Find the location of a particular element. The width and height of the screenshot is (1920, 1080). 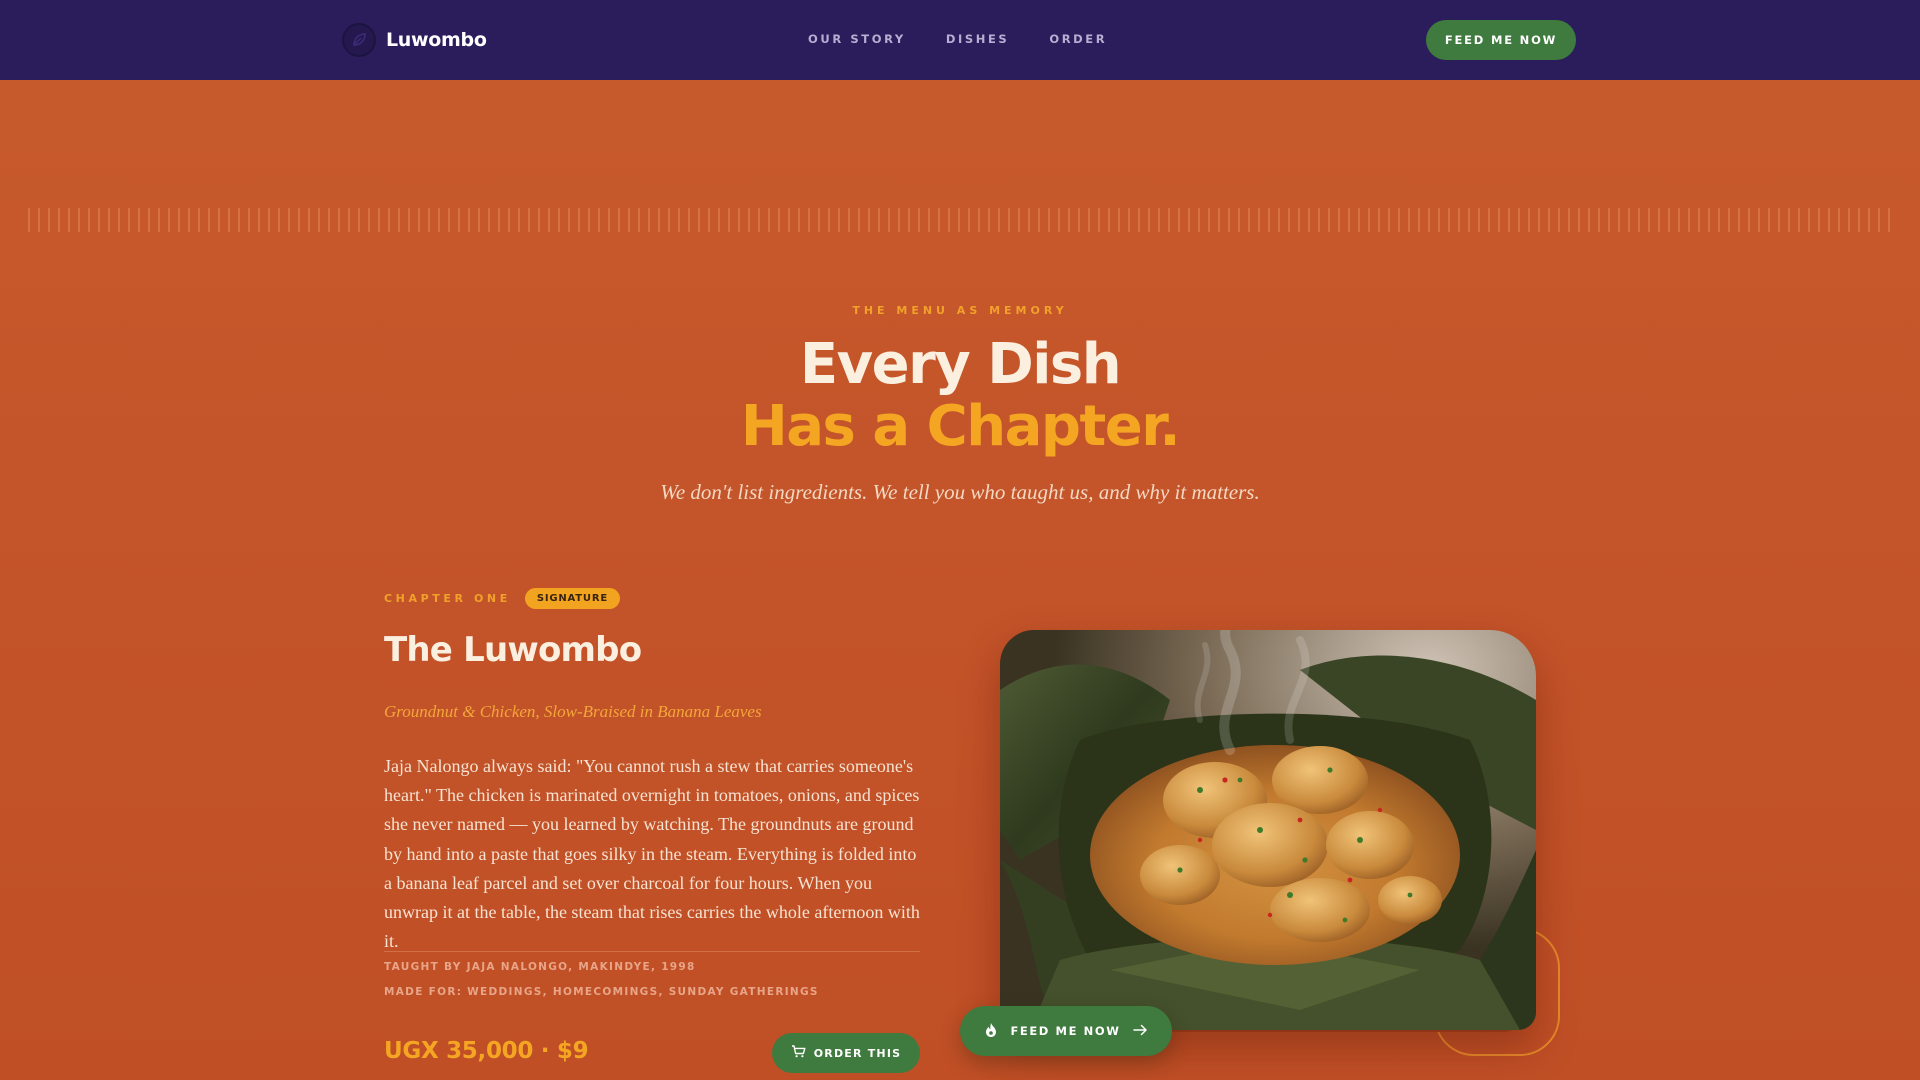

dish-photo is located at coordinates (1268, 830).